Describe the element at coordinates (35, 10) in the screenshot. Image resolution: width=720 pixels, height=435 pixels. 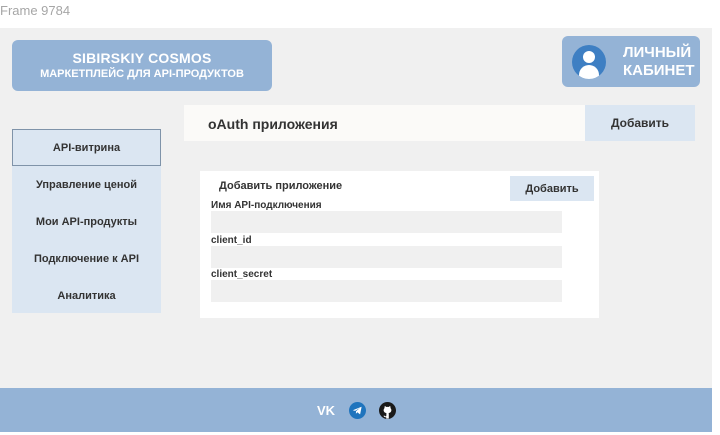
I see `frame-label: Frame 9784` at that location.